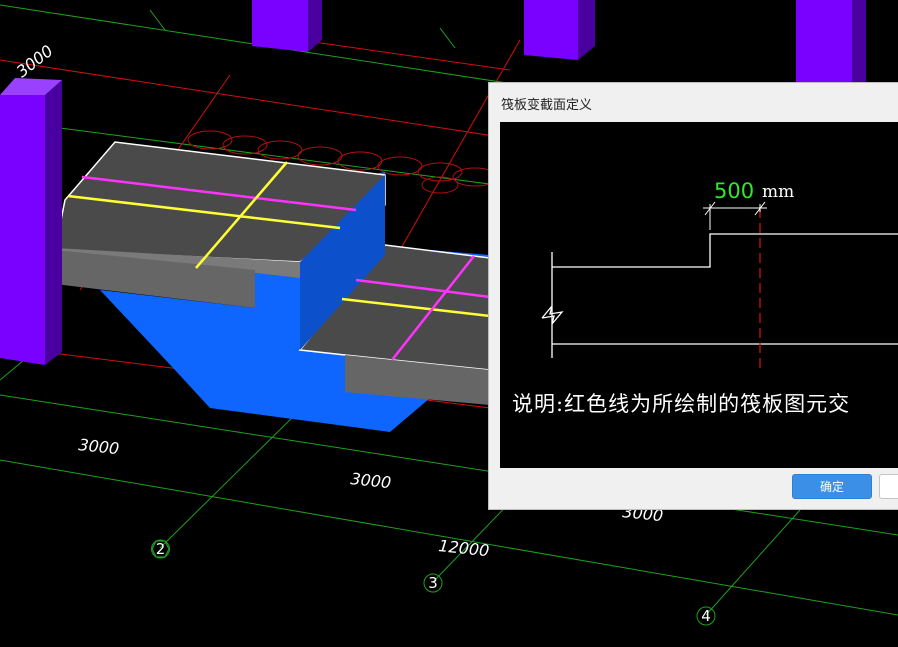  Describe the element at coordinates (735, 215) in the screenshot. I see `dimension-line` at that location.